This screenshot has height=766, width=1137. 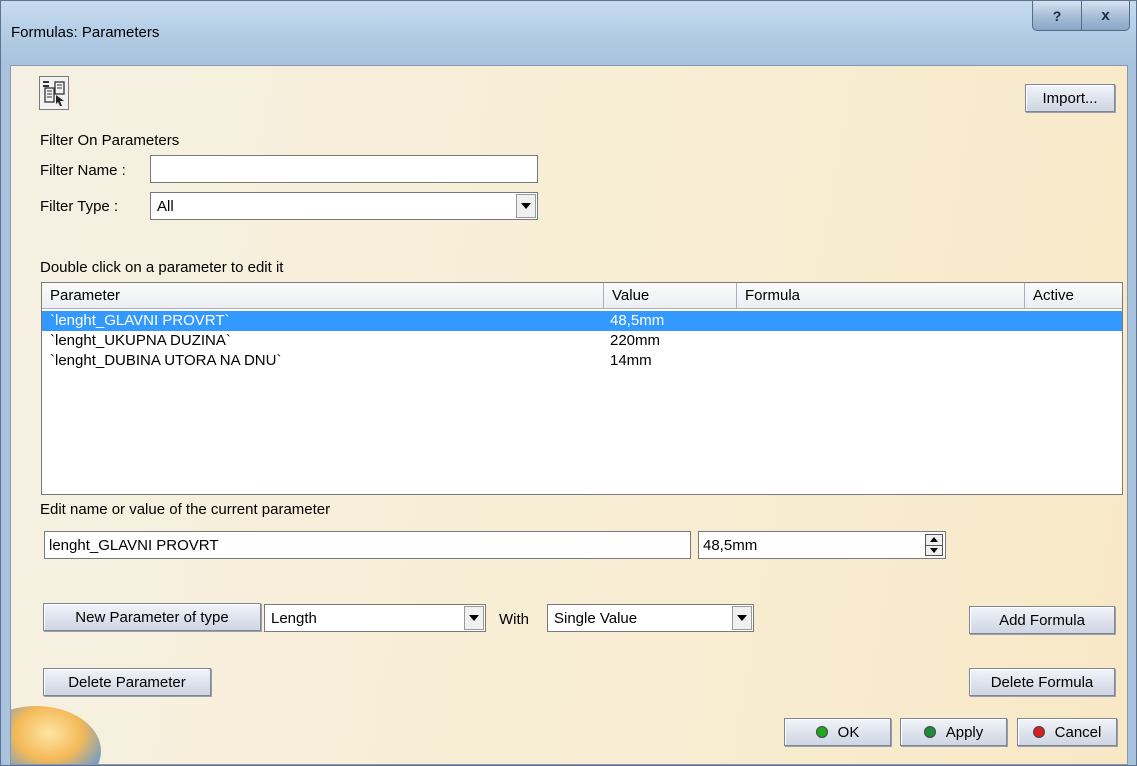 I want to click on title-bar: Formulas: Parameters ? x, so click(x=568, y=33).